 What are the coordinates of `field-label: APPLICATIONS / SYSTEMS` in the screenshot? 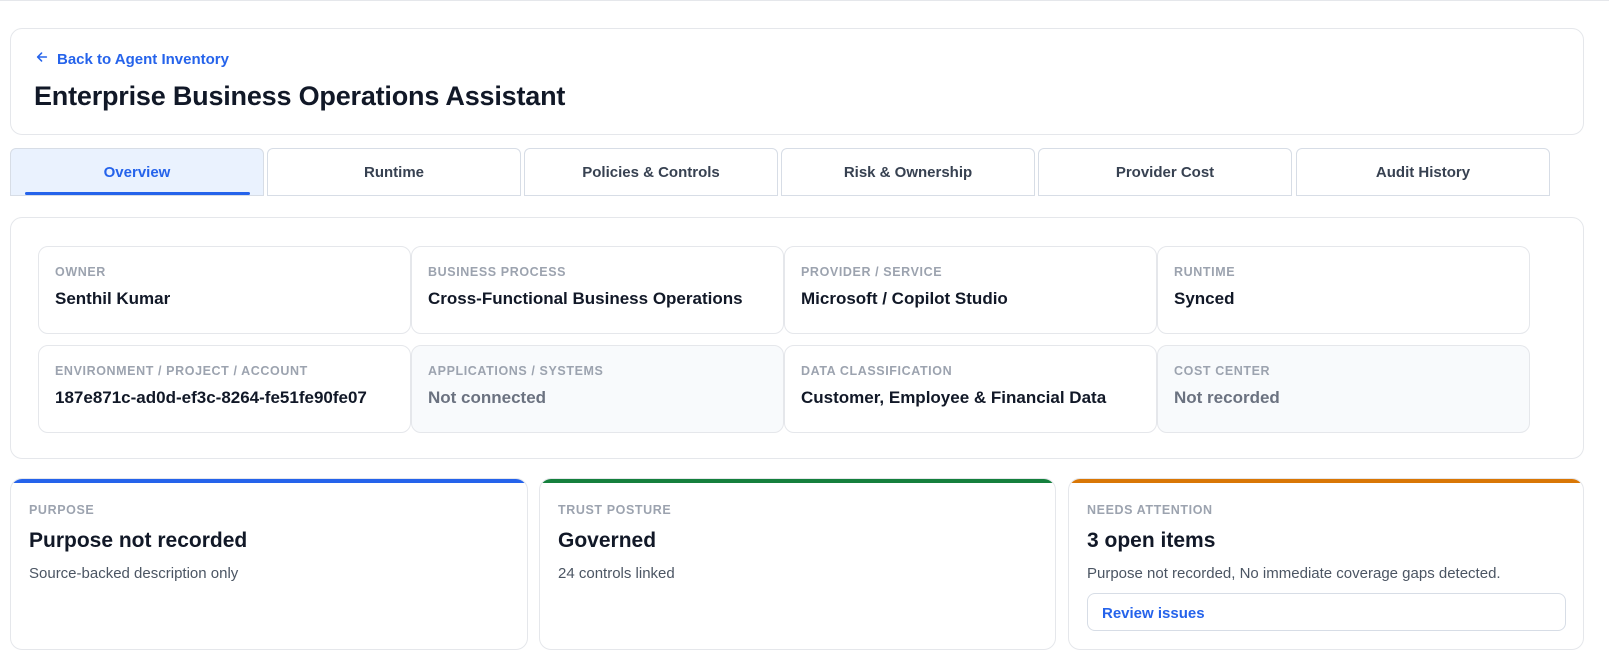 It's located at (516, 371).